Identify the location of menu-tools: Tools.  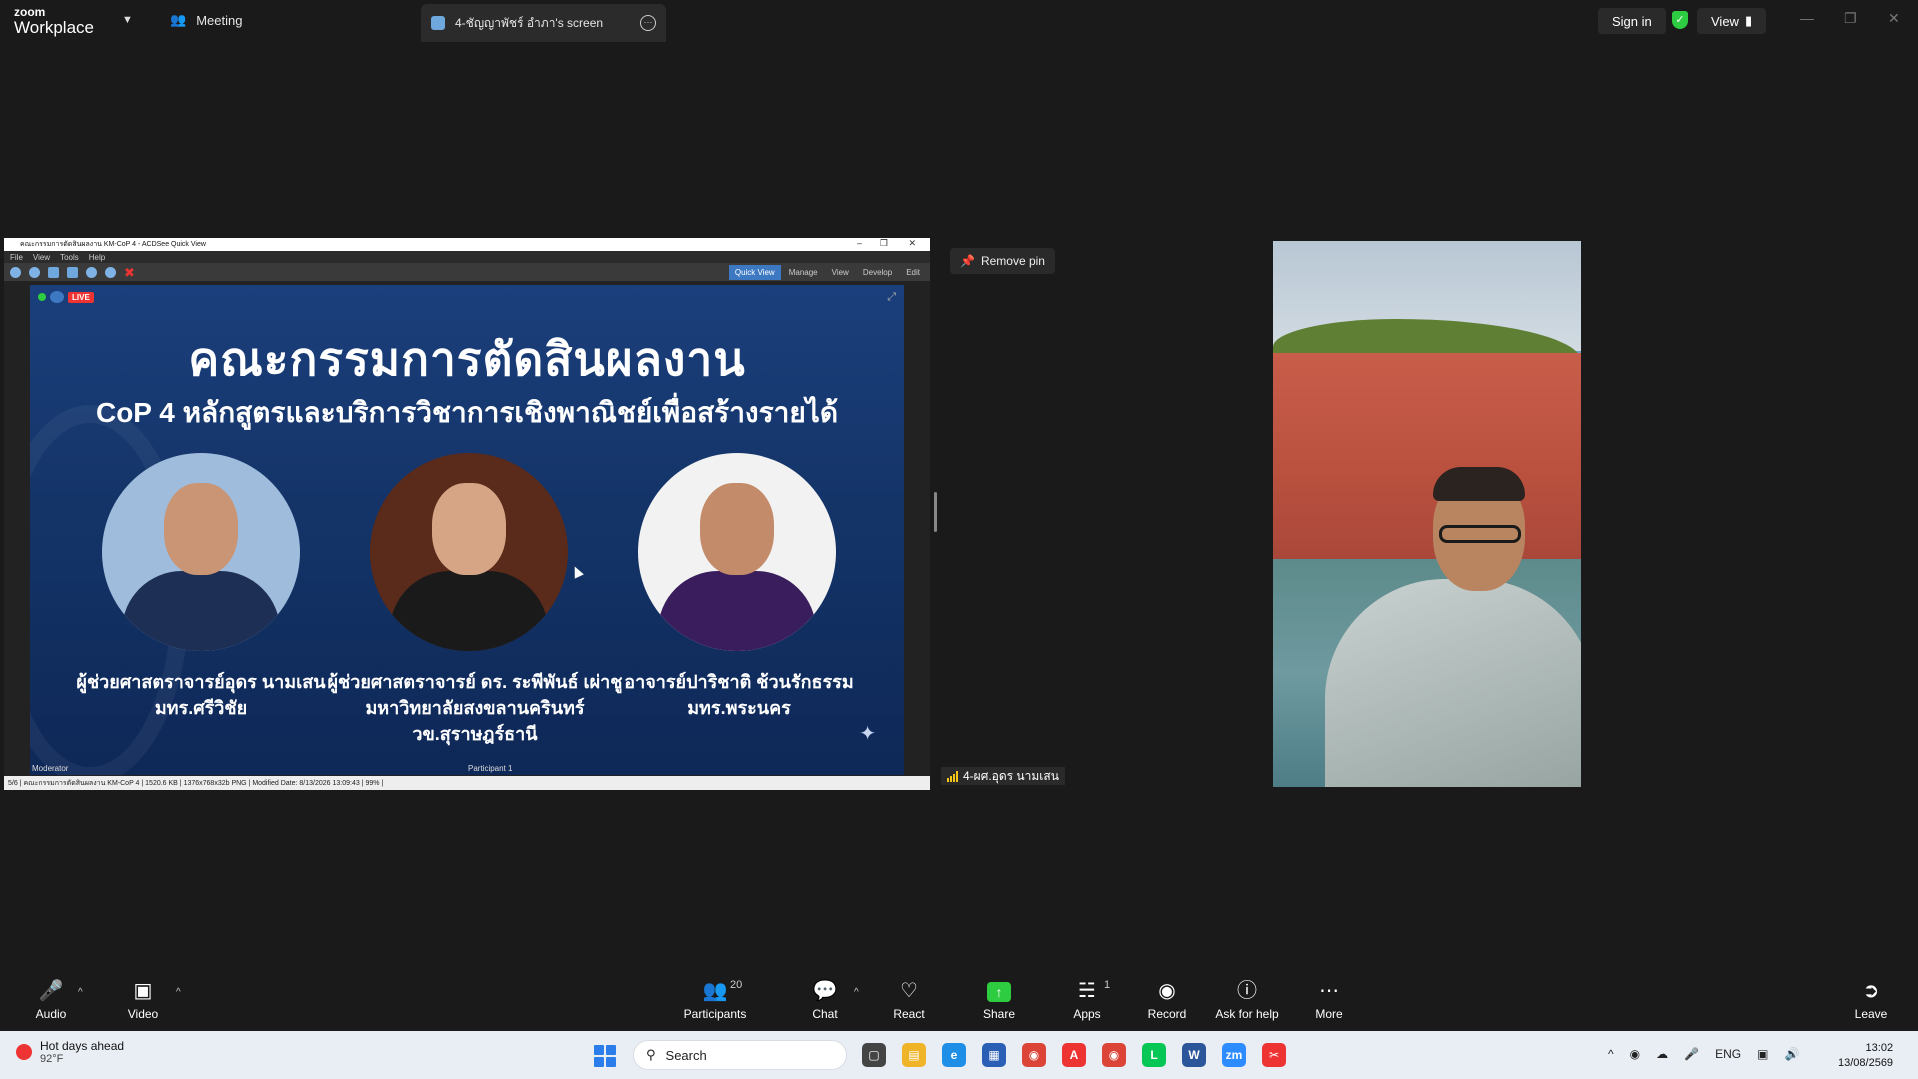
(69, 257).